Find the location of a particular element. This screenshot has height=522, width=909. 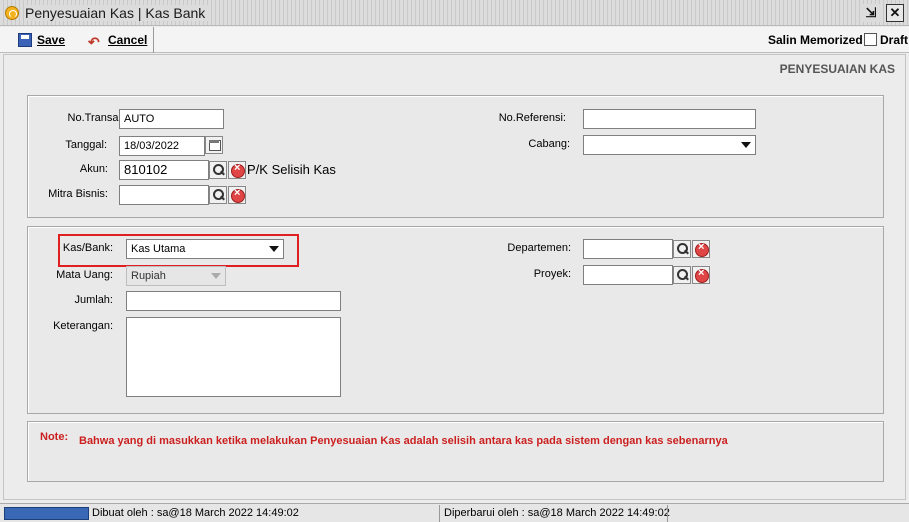

departemen-label: Departemen: is located at coordinates (539, 248).